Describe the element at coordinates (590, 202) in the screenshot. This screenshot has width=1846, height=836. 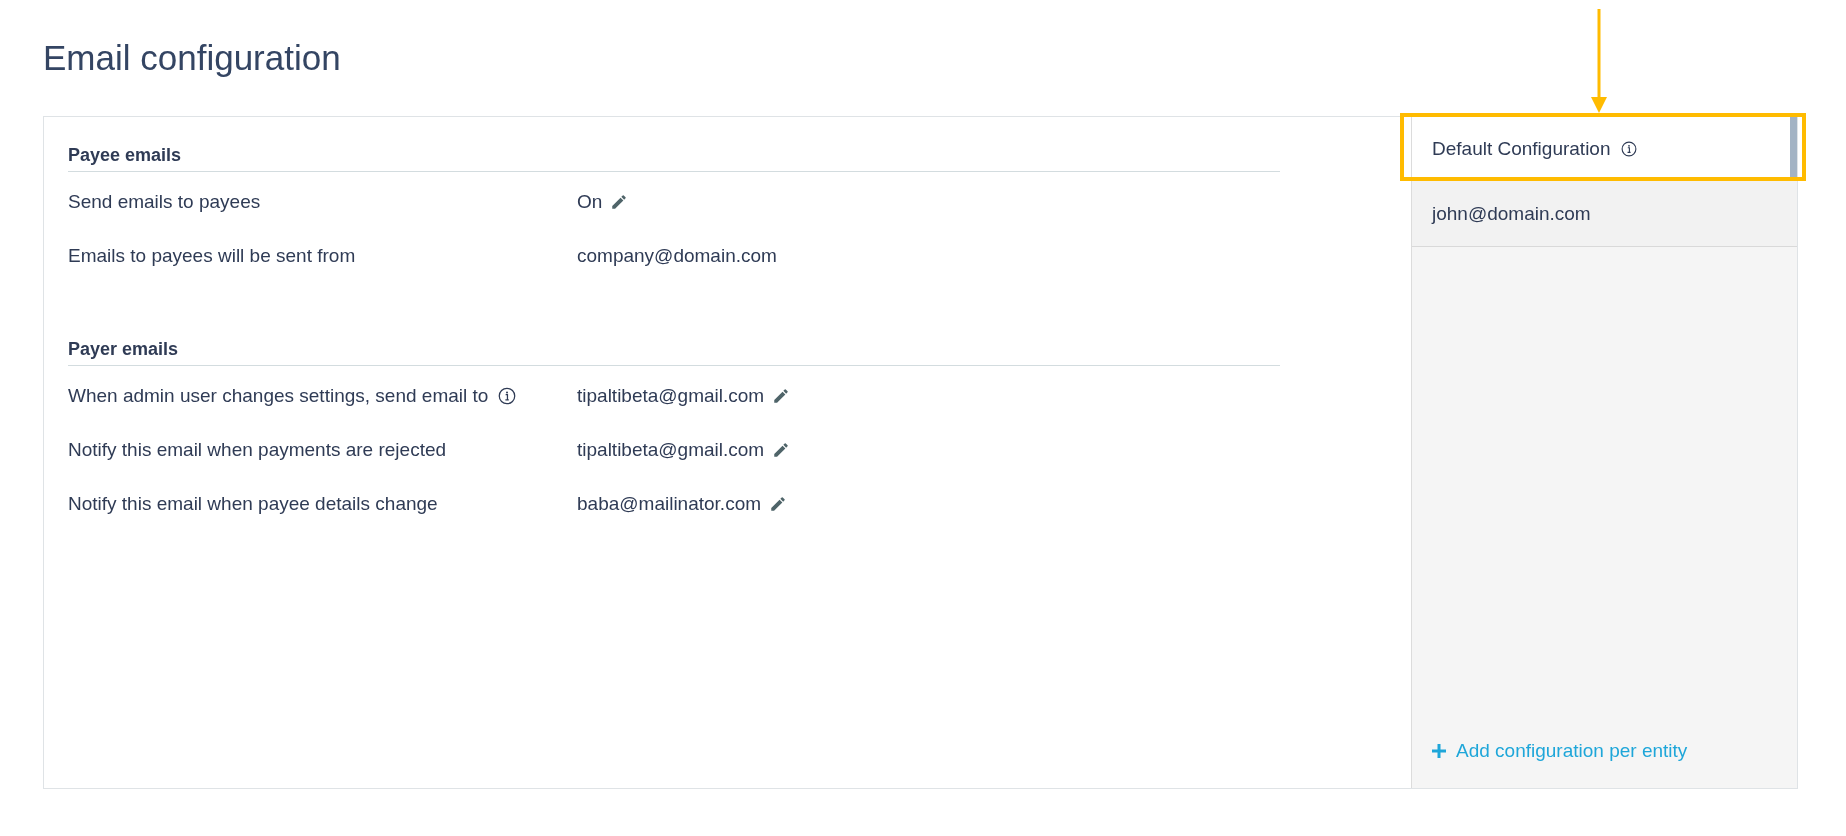
I see `setting-value: On` at that location.